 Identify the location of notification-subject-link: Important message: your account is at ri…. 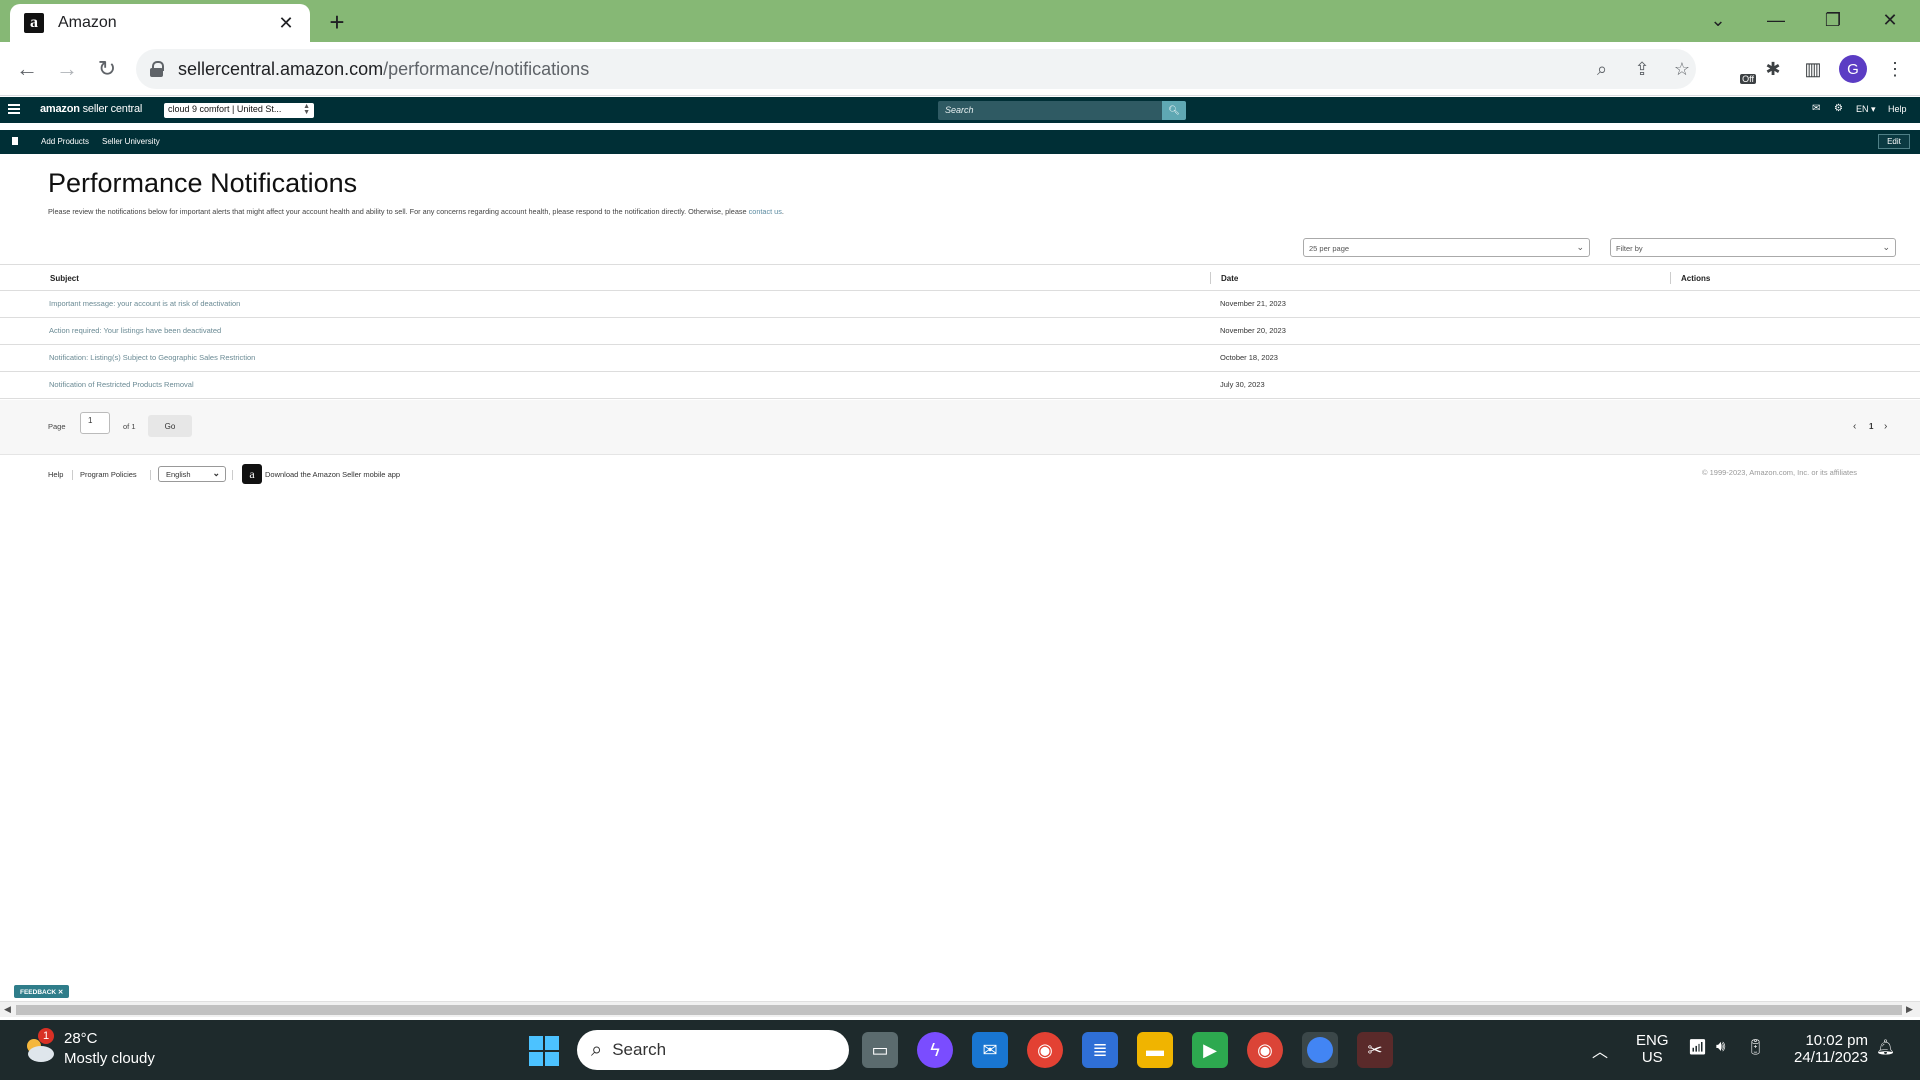
(144, 303).